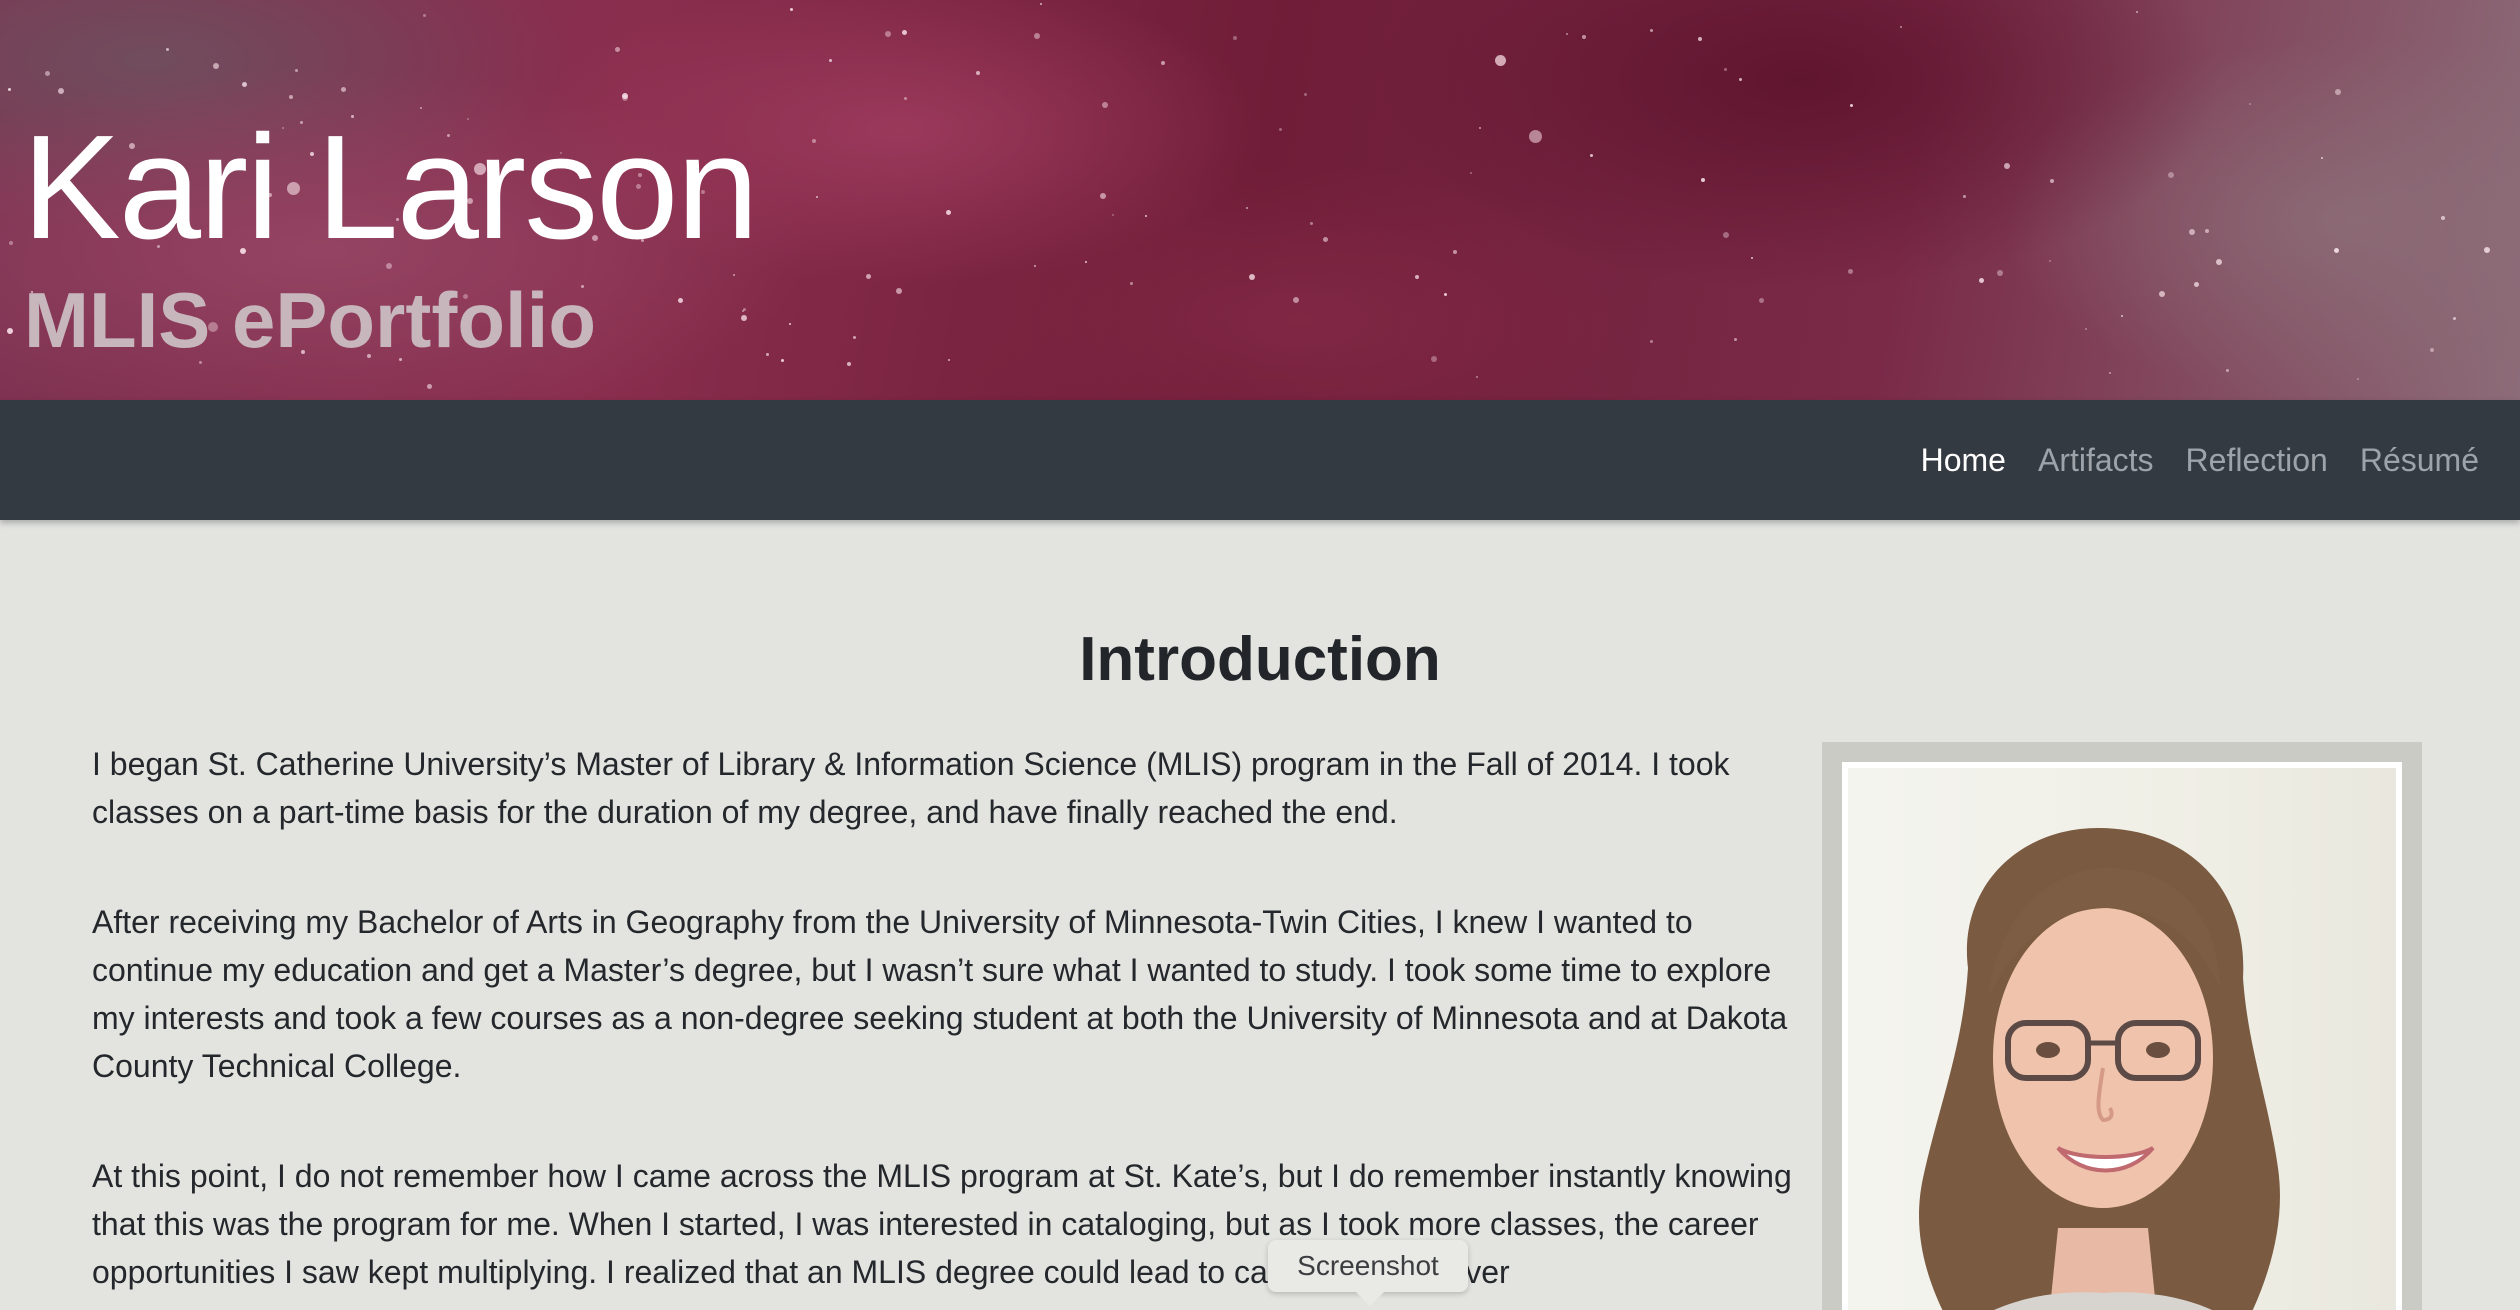 This screenshot has width=2520, height=1310. I want to click on nav-menu: Home Artifacts Reflection Résumé, so click(2200, 460).